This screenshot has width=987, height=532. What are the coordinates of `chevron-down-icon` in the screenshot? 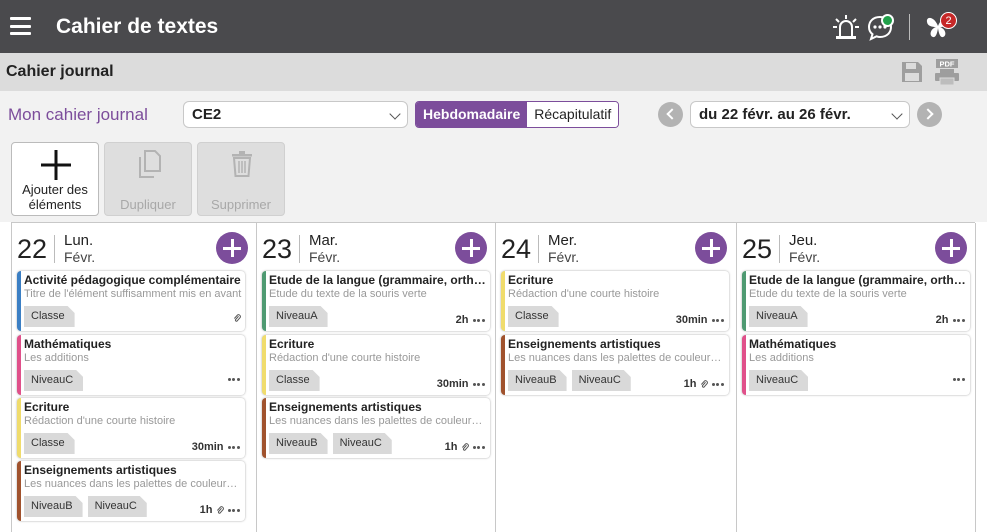 It's located at (897, 114).